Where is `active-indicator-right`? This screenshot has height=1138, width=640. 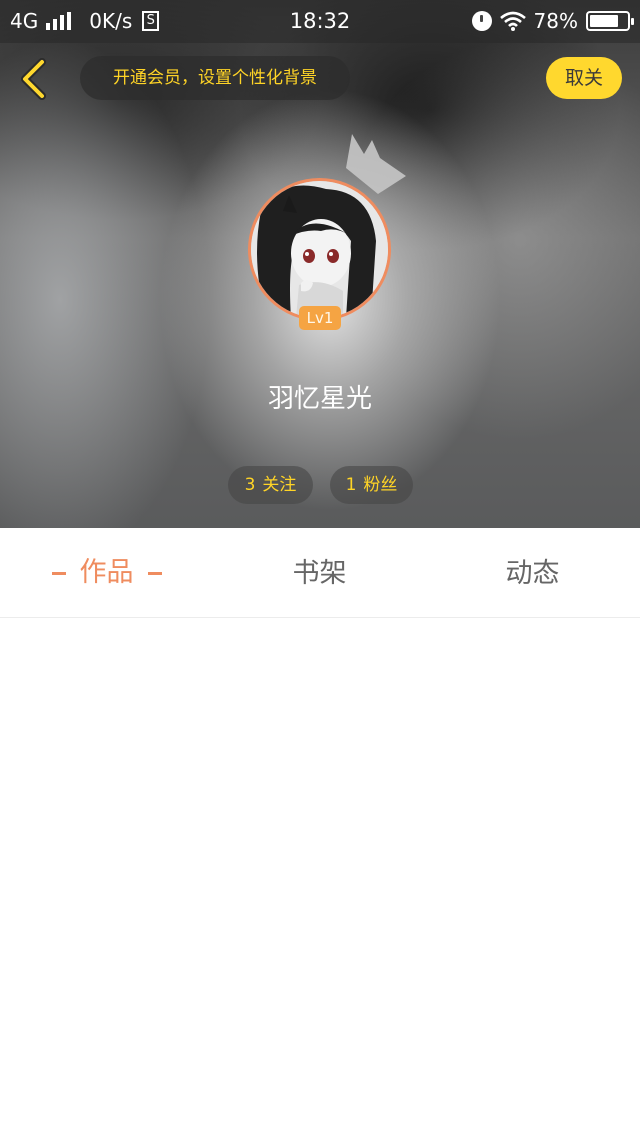
active-indicator-right is located at coordinates (154, 573).